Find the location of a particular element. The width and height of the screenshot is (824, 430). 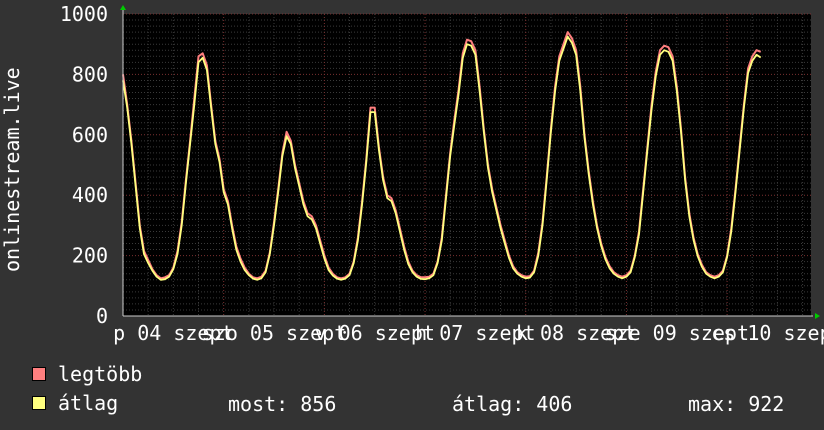

stat-average: átlag: 406 is located at coordinates (512, 404).